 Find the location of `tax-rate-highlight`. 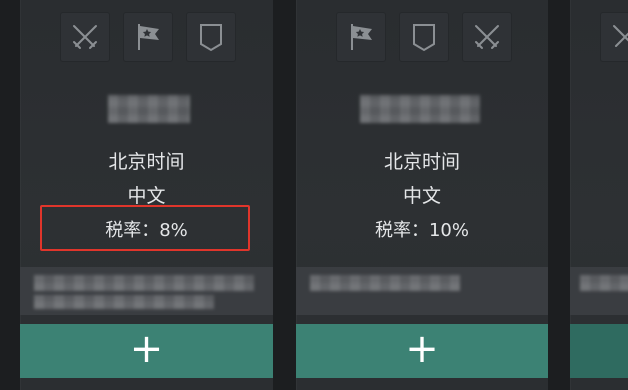

tax-rate-highlight is located at coordinates (145, 228).